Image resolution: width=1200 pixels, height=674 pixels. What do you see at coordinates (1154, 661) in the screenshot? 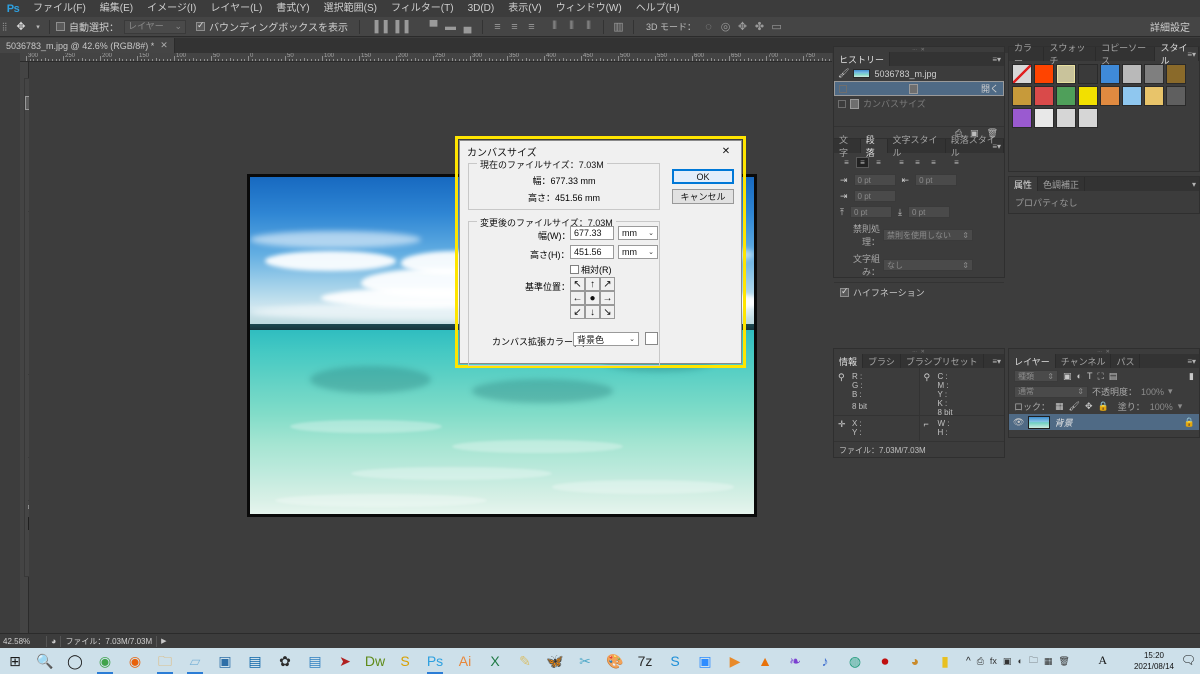
I see `clock: 15:20 2021/08/14` at bounding box center [1154, 661].